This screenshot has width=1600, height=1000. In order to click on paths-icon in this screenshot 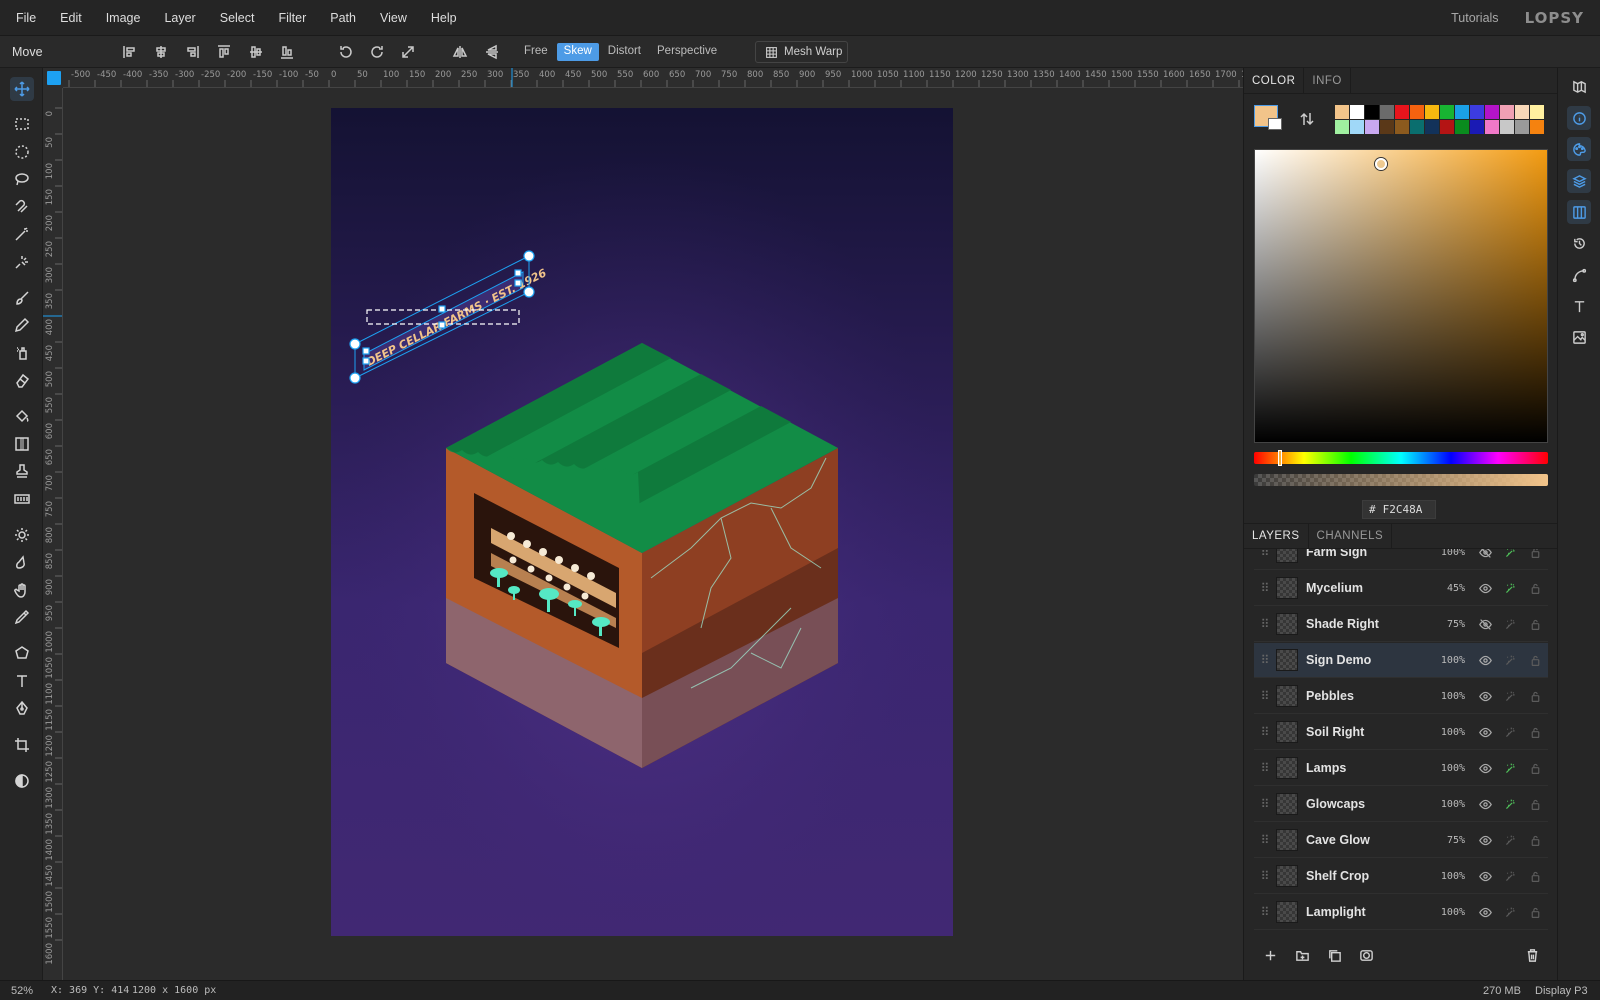, I will do `click(1579, 275)`.